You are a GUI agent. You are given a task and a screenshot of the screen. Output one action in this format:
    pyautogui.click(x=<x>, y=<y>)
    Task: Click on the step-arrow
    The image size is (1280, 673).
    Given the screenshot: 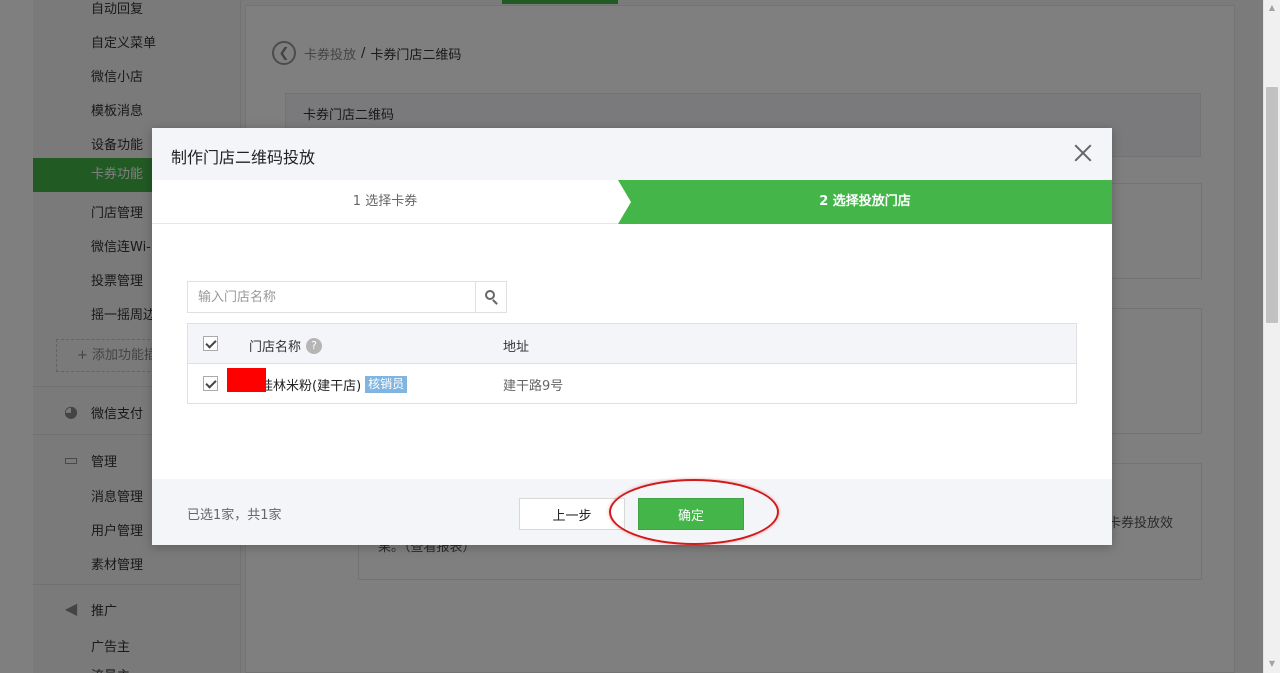 What is the action you would take?
    pyautogui.click(x=624, y=202)
    